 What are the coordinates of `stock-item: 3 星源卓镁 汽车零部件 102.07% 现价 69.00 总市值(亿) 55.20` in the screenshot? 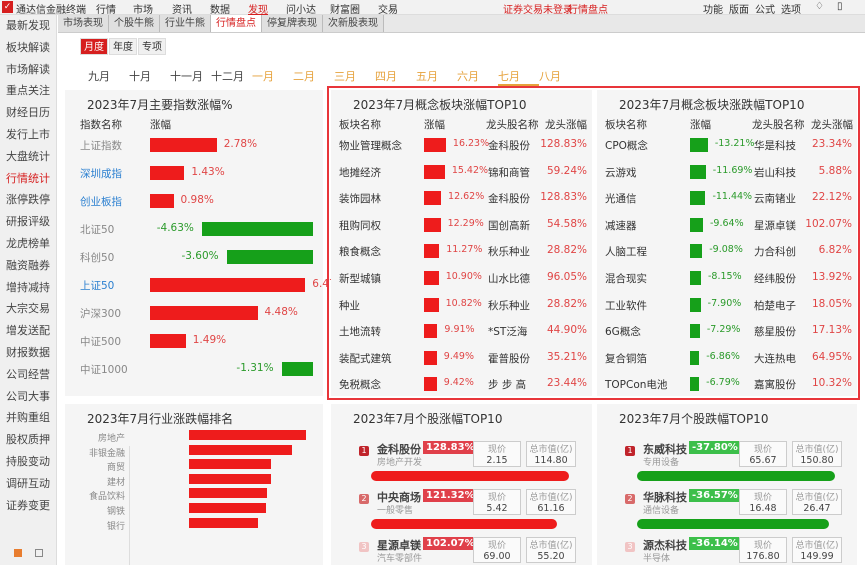 It's located at (461, 558).